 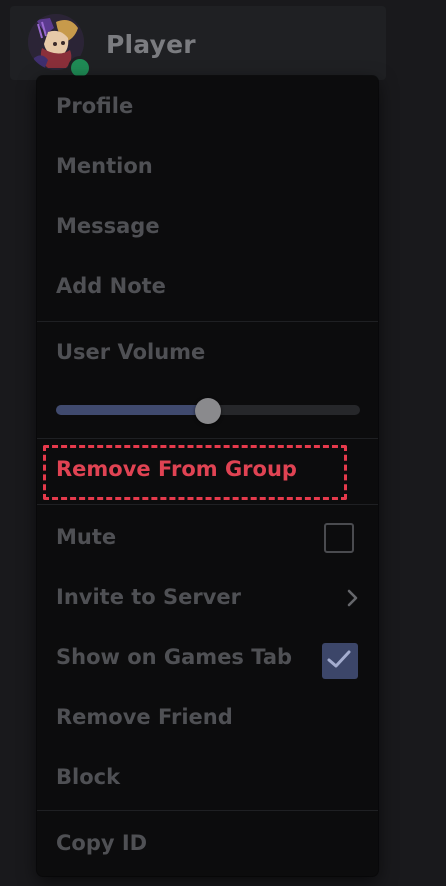 I want to click on menu-item-label: Copy ID, so click(x=102, y=843).